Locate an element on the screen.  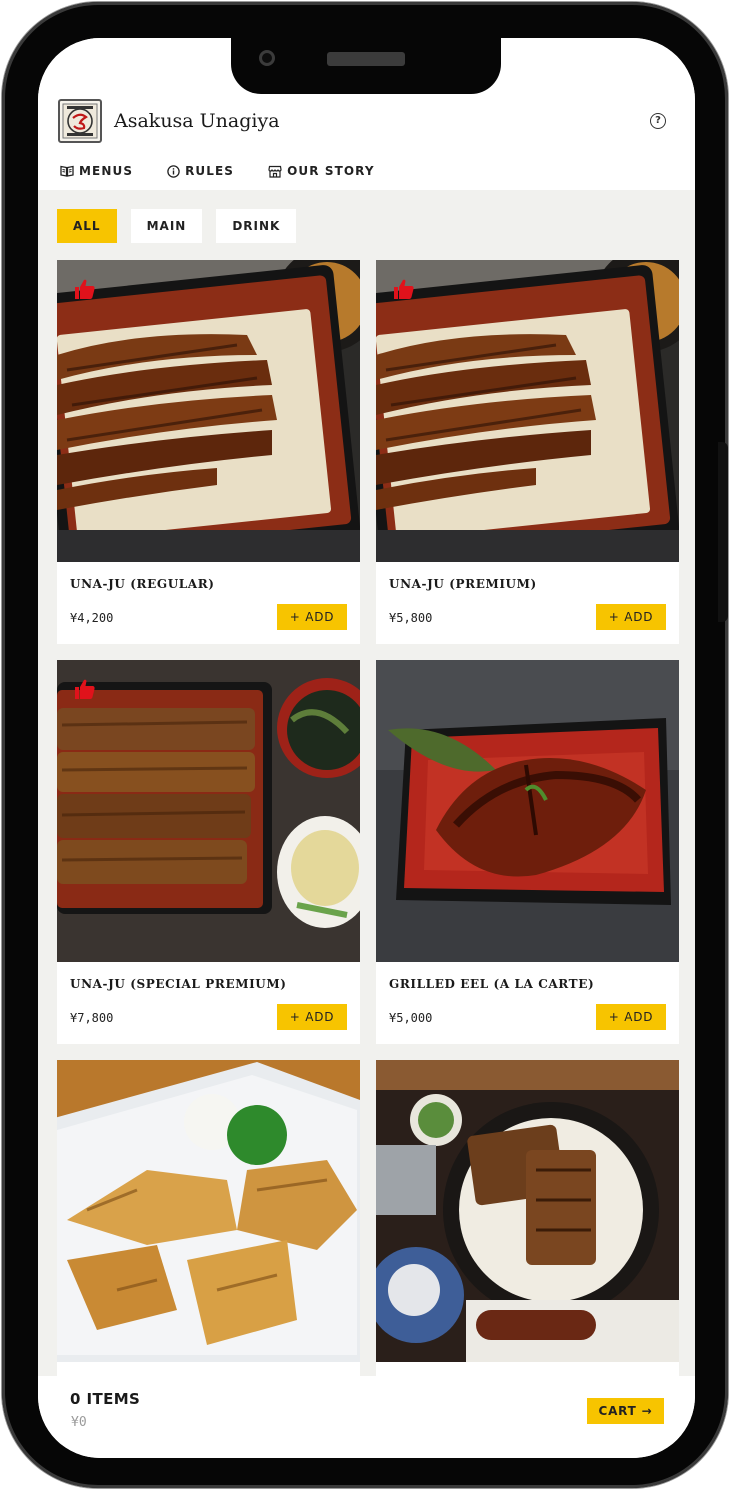
menu-card: UNA-JU (PREMIUM) ¥5,800 + ADD is located at coordinates (527, 452).